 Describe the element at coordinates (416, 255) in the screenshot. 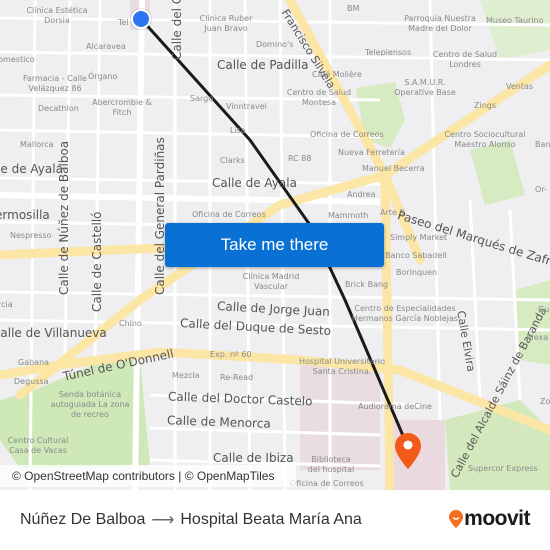

I see `poi-label: Banco Sabadell` at that location.